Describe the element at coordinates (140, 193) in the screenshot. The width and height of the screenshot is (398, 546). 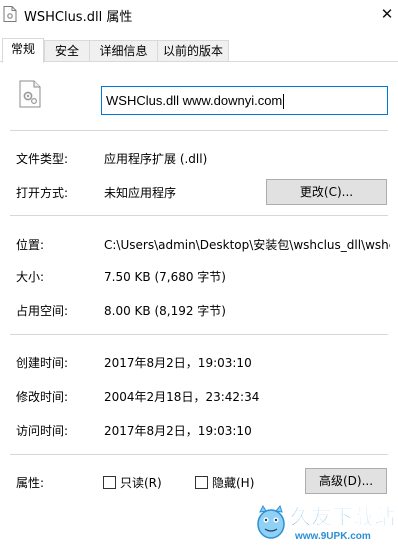
I see `opens-with-value: 未知应用程序` at that location.